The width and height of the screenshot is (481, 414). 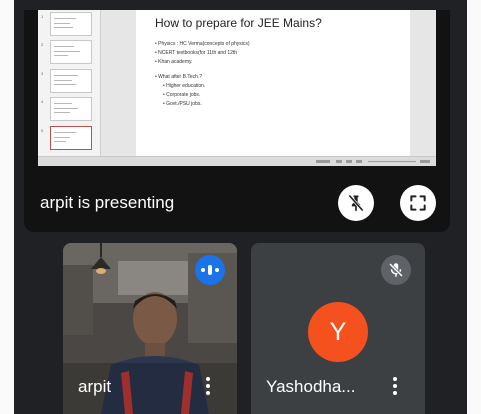 I want to click on participant-name: arpit, so click(x=95, y=386).